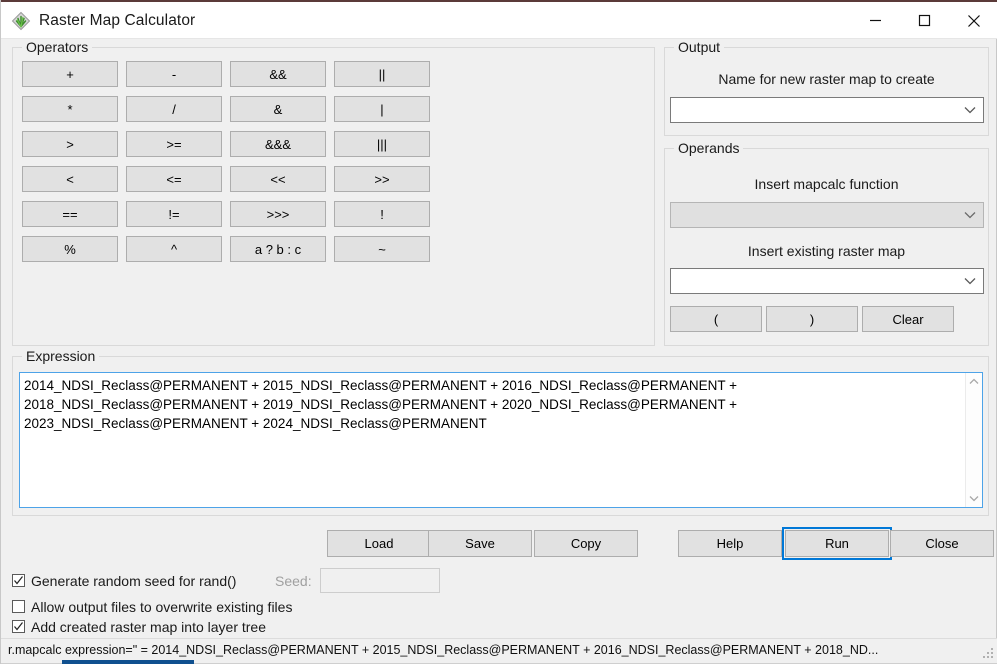 This screenshot has height=664, width=997. Describe the element at coordinates (973, 440) in the screenshot. I see `expression-scrollbar` at that location.